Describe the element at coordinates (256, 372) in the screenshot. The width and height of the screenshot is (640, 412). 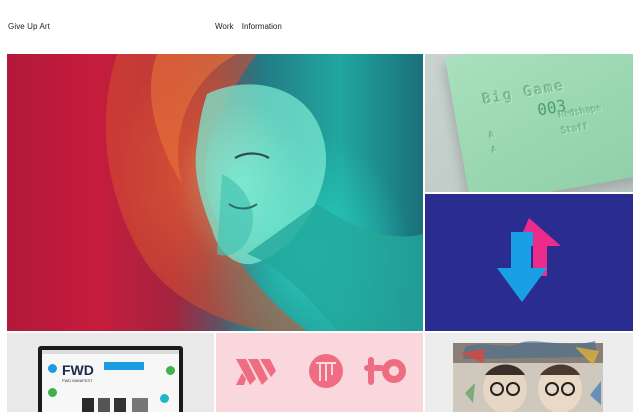
I see `w-mark-icon` at that location.